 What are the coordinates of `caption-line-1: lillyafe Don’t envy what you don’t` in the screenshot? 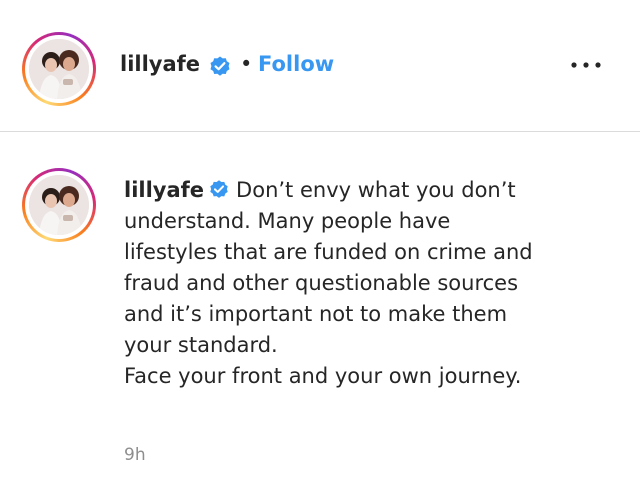 It's located at (369, 190).